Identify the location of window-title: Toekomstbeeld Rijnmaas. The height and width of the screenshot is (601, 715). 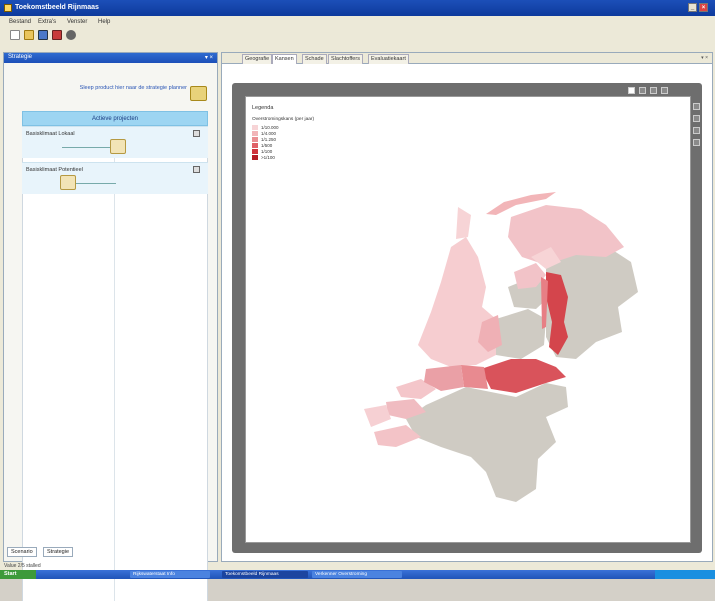
(57, 7).